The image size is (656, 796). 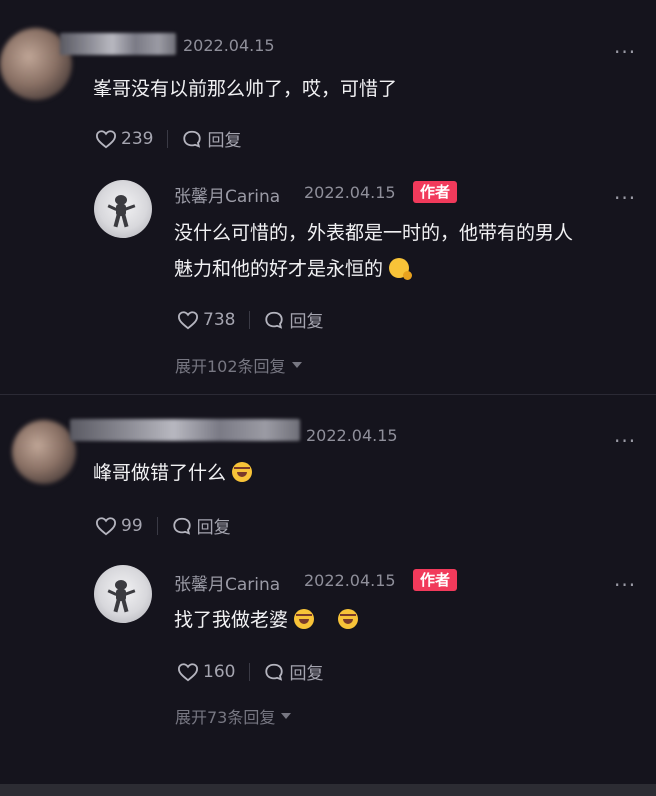 What do you see at coordinates (230, 366) in the screenshot?
I see `expand-replies-label: 展开102条回复` at bounding box center [230, 366].